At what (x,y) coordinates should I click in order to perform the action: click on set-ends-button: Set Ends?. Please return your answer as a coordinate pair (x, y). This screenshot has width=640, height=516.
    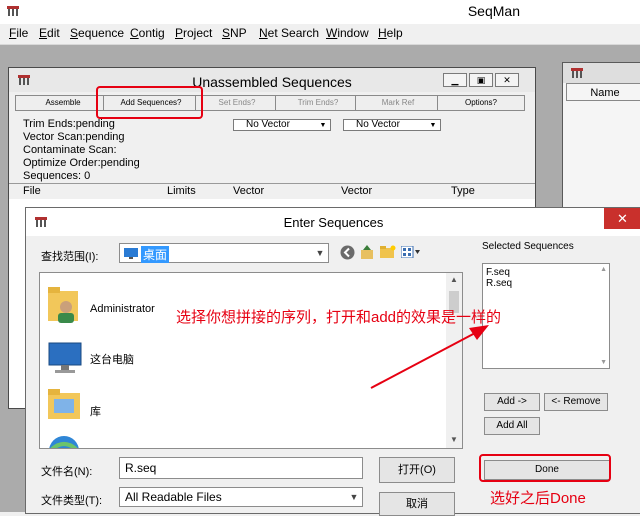
    Looking at the image, I should click on (237, 103).